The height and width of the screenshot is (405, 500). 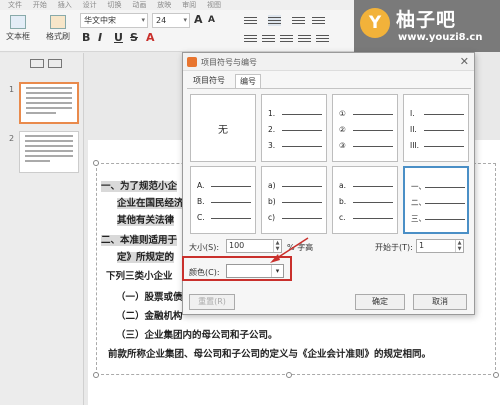 What do you see at coordinates (192, 62) in the screenshot?
I see `app-icon` at bounding box center [192, 62].